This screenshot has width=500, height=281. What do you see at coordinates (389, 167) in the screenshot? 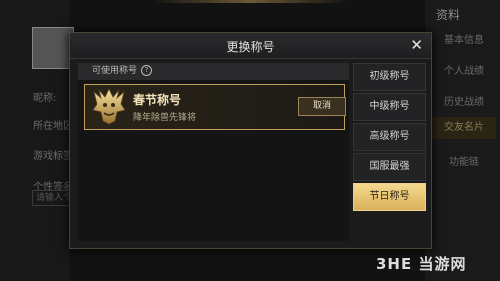
I see `tab-server-strongest: 国服最强` at bounding box center [389, 167].